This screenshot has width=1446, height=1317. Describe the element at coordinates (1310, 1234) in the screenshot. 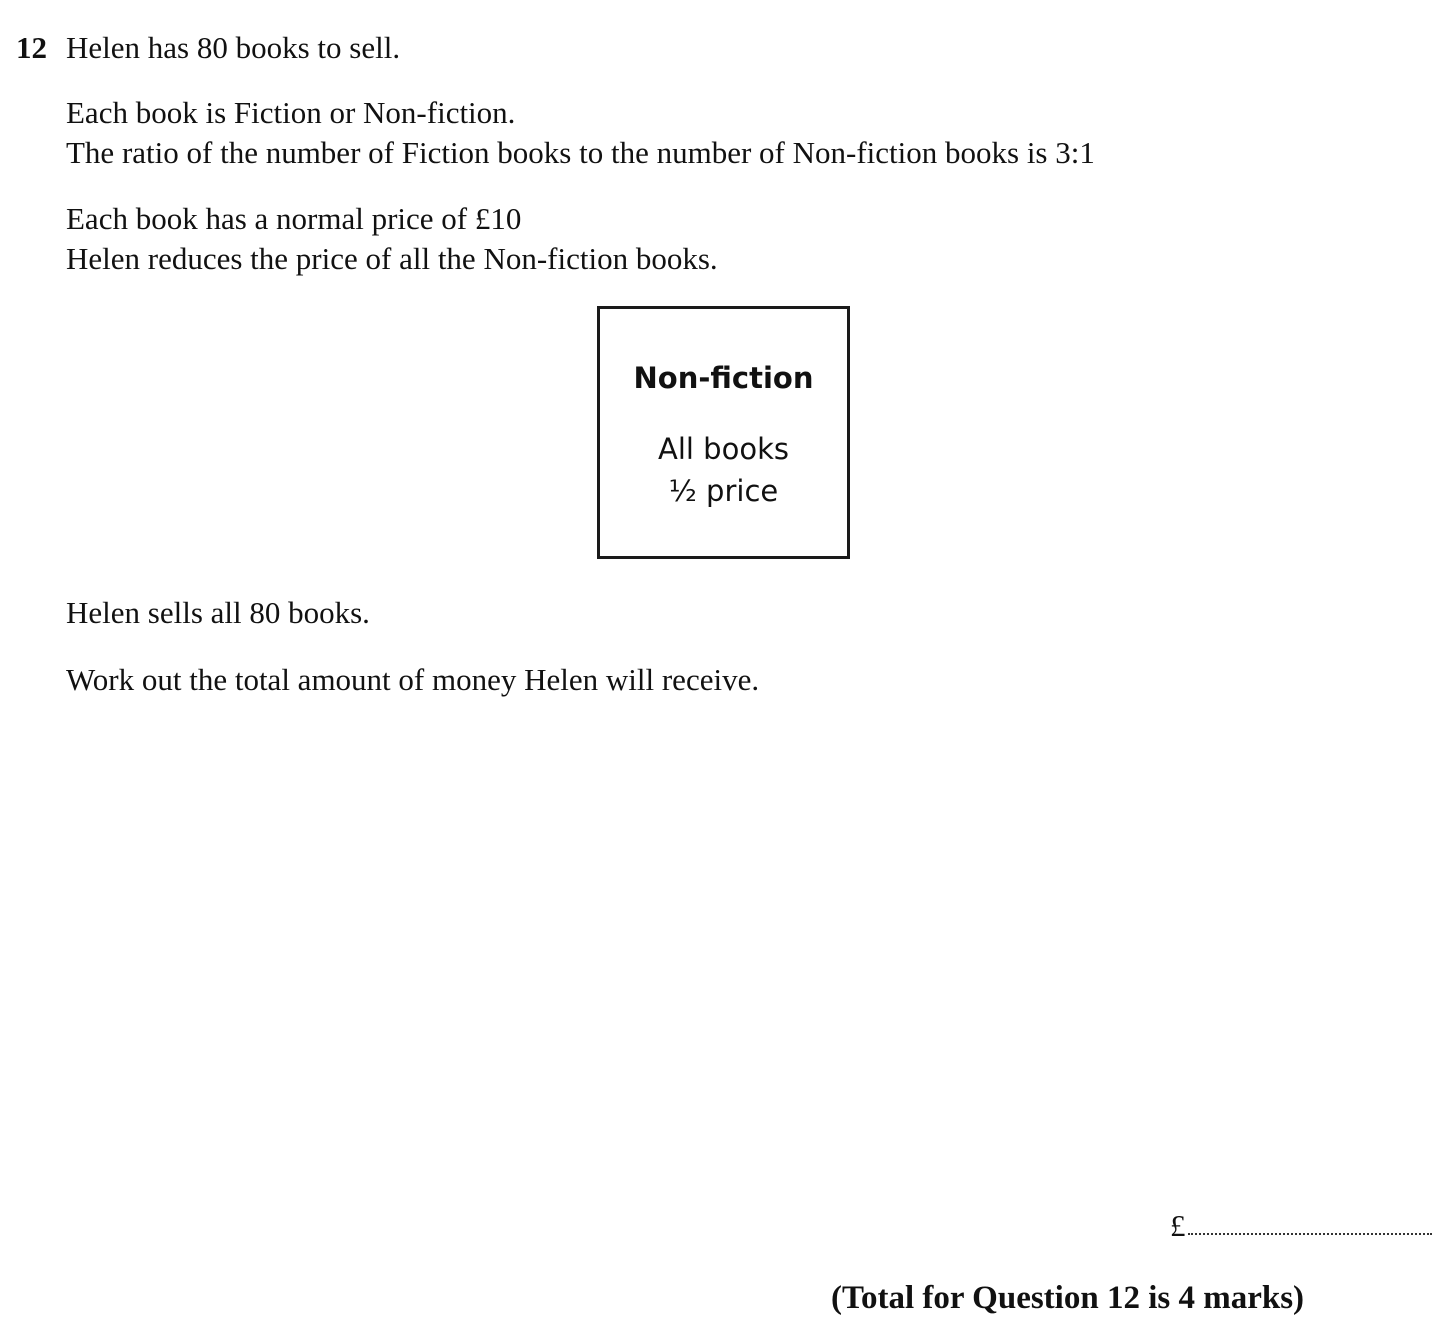

I see `answer-dotted-line` at that location.